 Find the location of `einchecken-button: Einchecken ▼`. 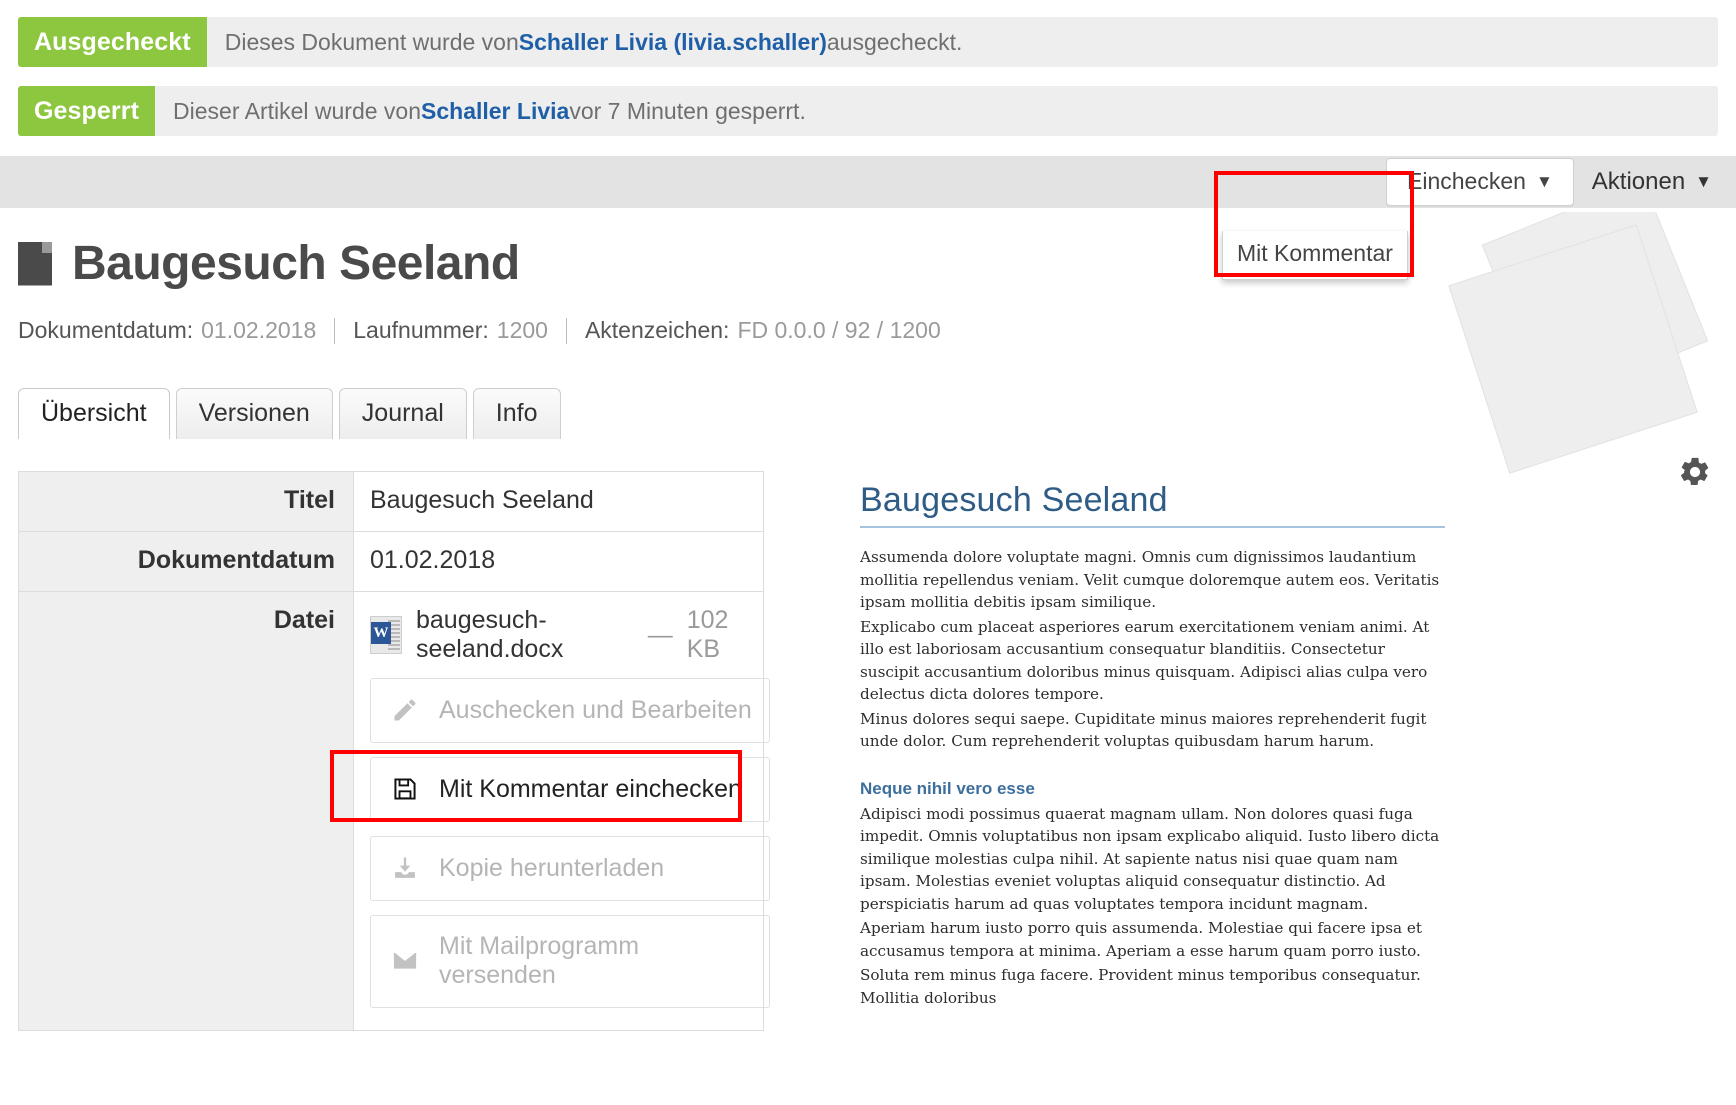

einchecken-button: Einchecken ▼ is located at coordinates (1480, 182).